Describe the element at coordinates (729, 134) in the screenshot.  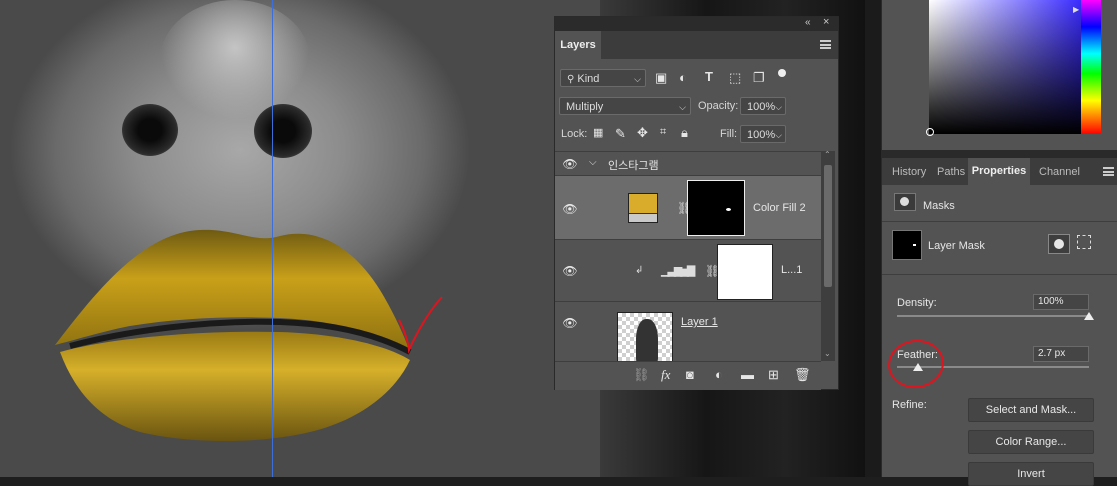
I see `fill-label: Fill:` at that location.